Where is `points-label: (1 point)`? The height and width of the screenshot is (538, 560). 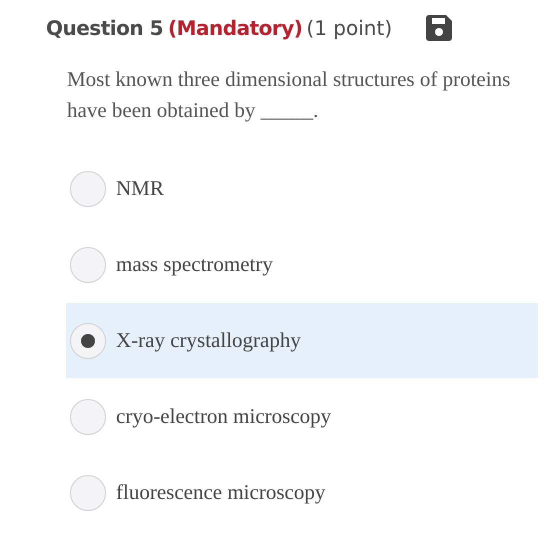 points-label: (1 point) is located at coordinates (349, 28).